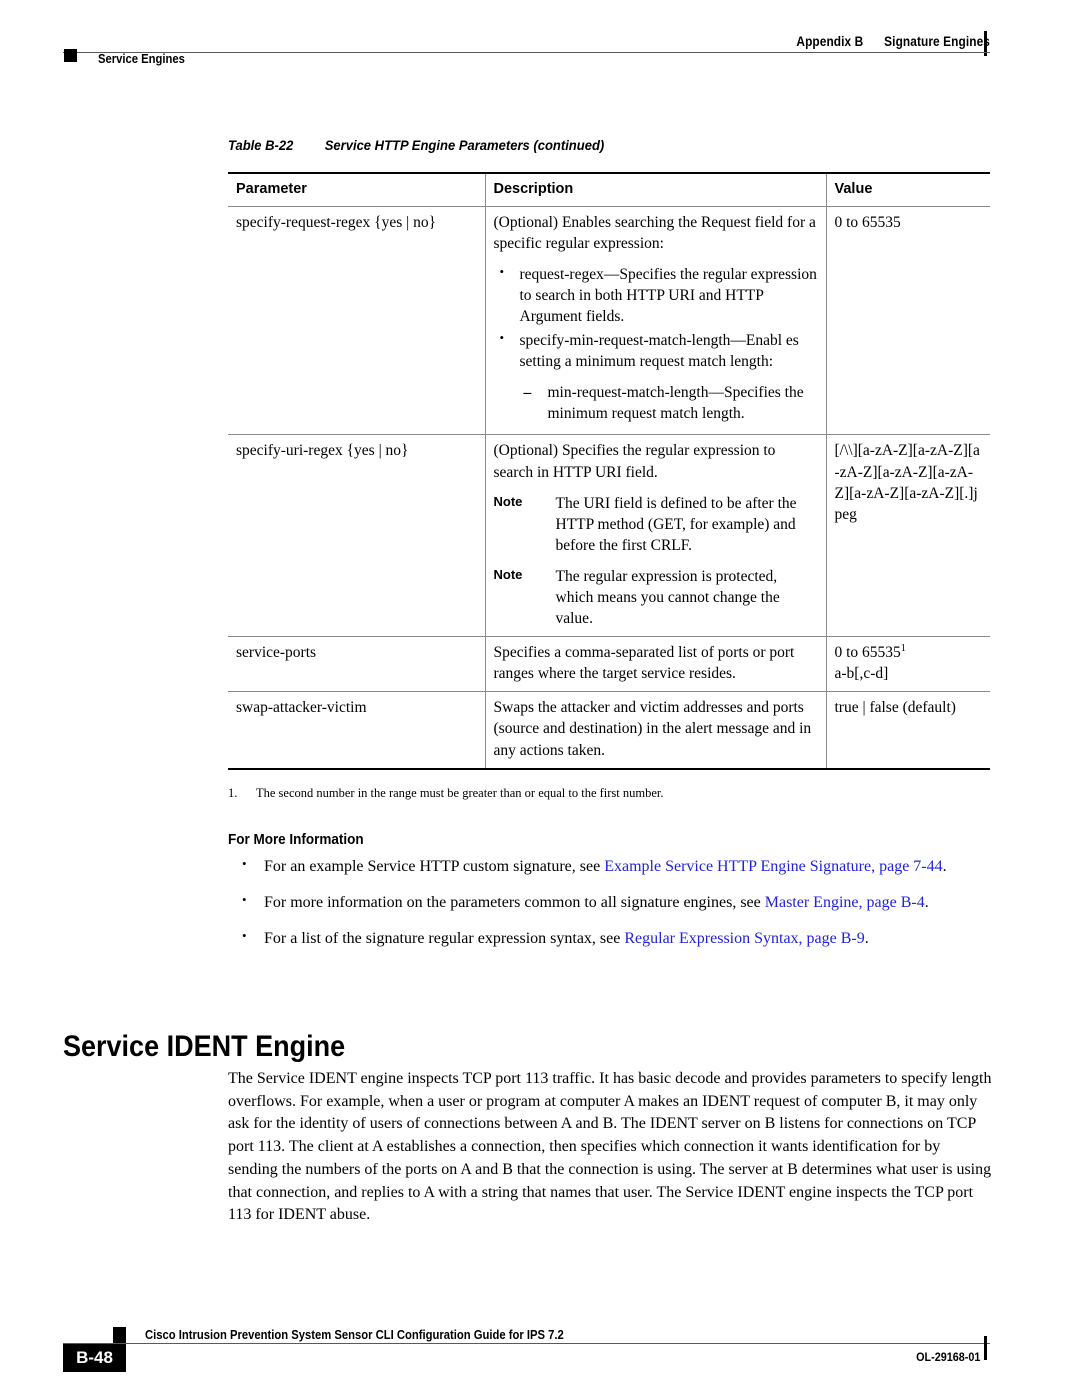  Describe the element at coordinates (526, 1343) in the screenshot. I see `footer-rule` at that location.